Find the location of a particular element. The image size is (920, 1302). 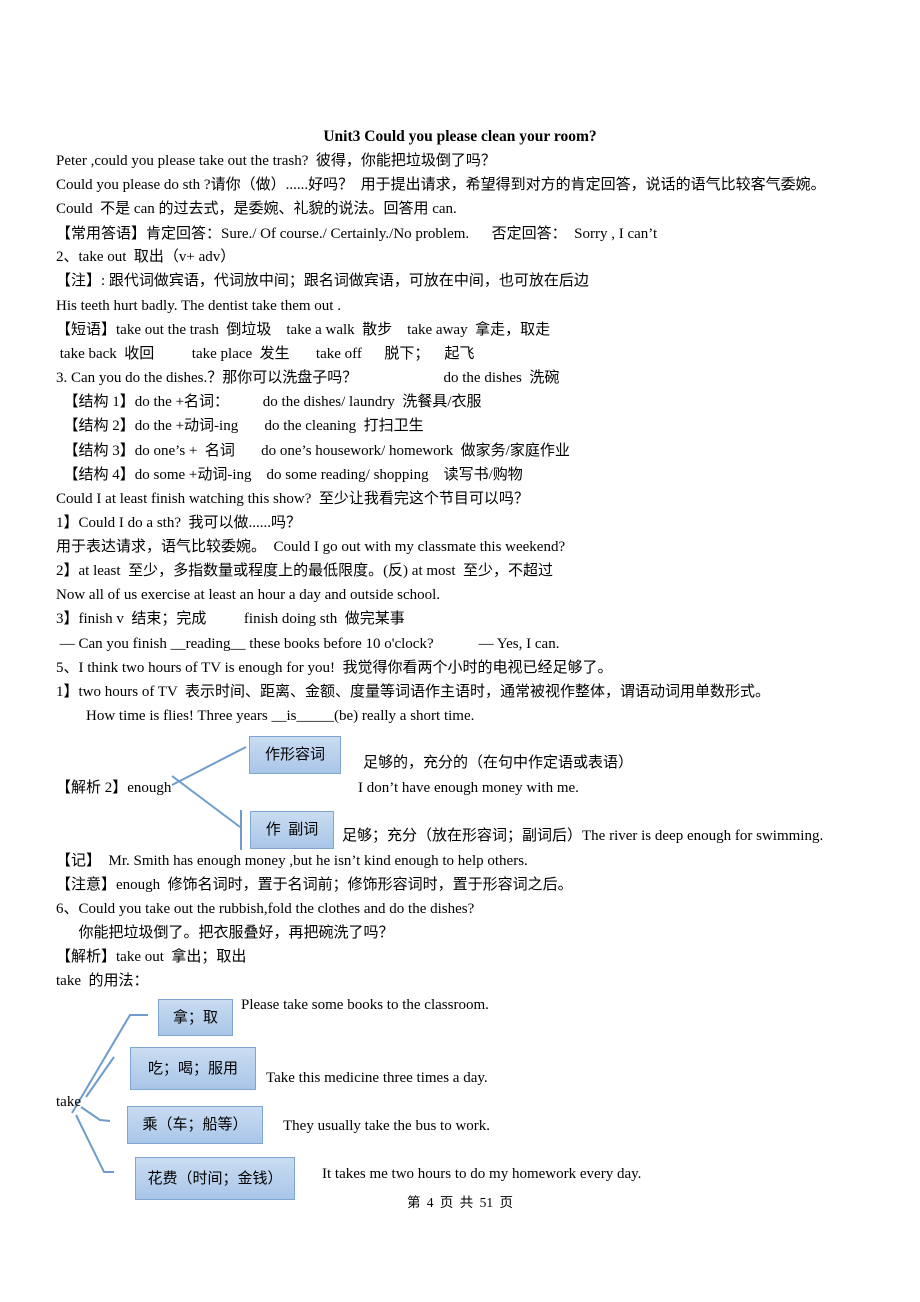

enough-adverb-box: 作 副词 is located at coordinates (292, 830).